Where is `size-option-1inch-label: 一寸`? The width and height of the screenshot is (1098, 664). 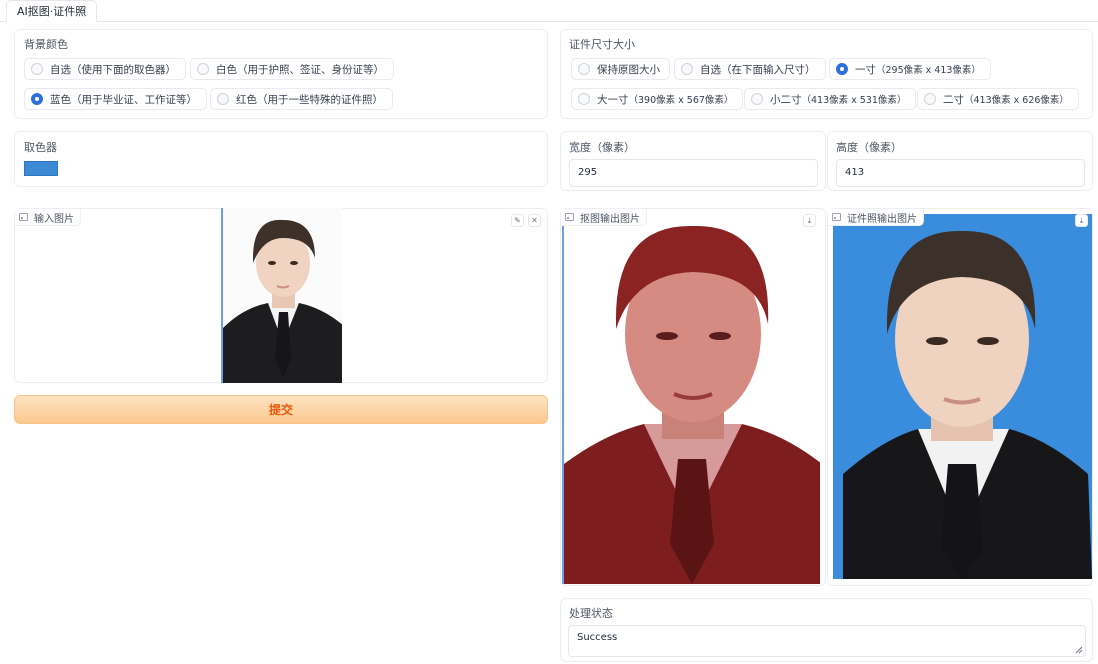 size-option-1inch-label: 一寸 is located at coordinates (865, 69).